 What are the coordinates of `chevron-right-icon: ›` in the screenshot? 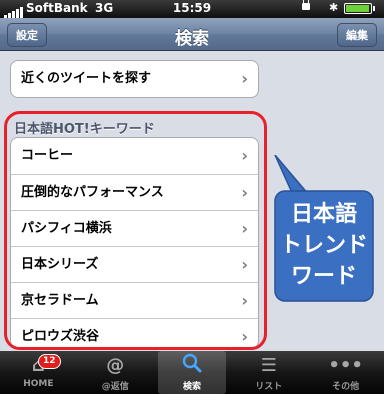 It's located at (244, 78).